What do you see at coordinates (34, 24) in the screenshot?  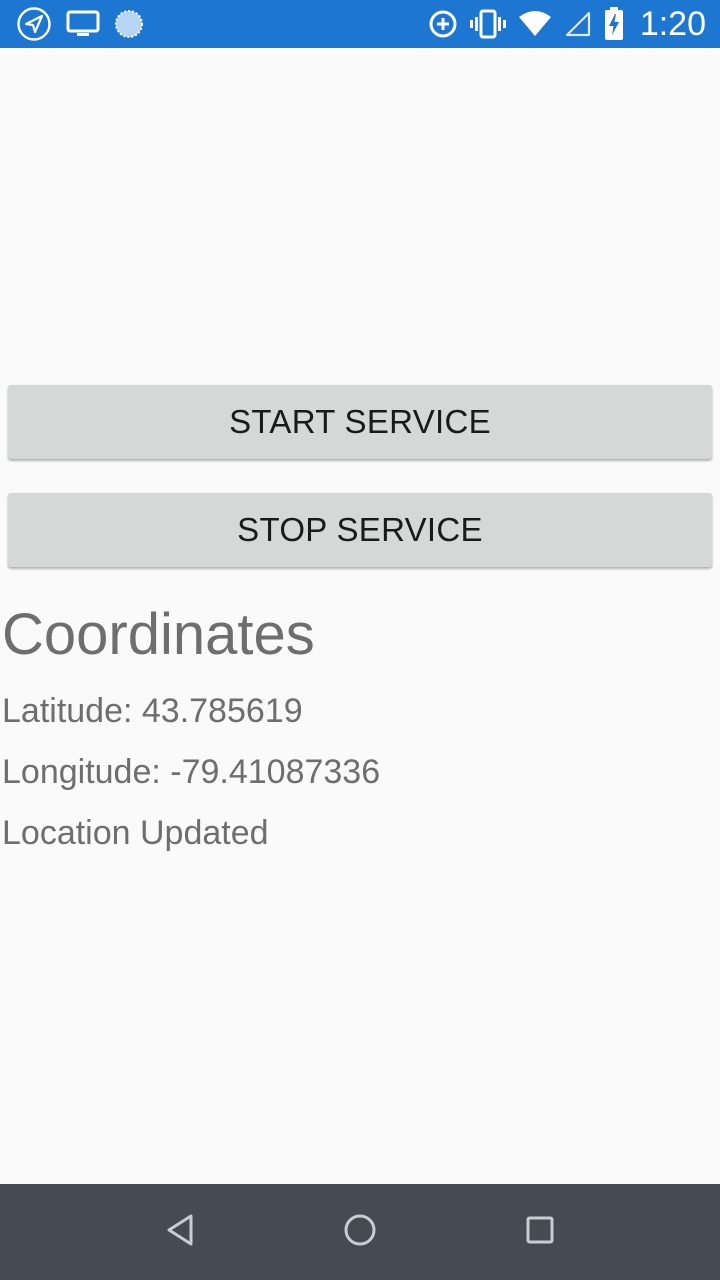 I see `navigation-icon` at bounding box center [34, 24].